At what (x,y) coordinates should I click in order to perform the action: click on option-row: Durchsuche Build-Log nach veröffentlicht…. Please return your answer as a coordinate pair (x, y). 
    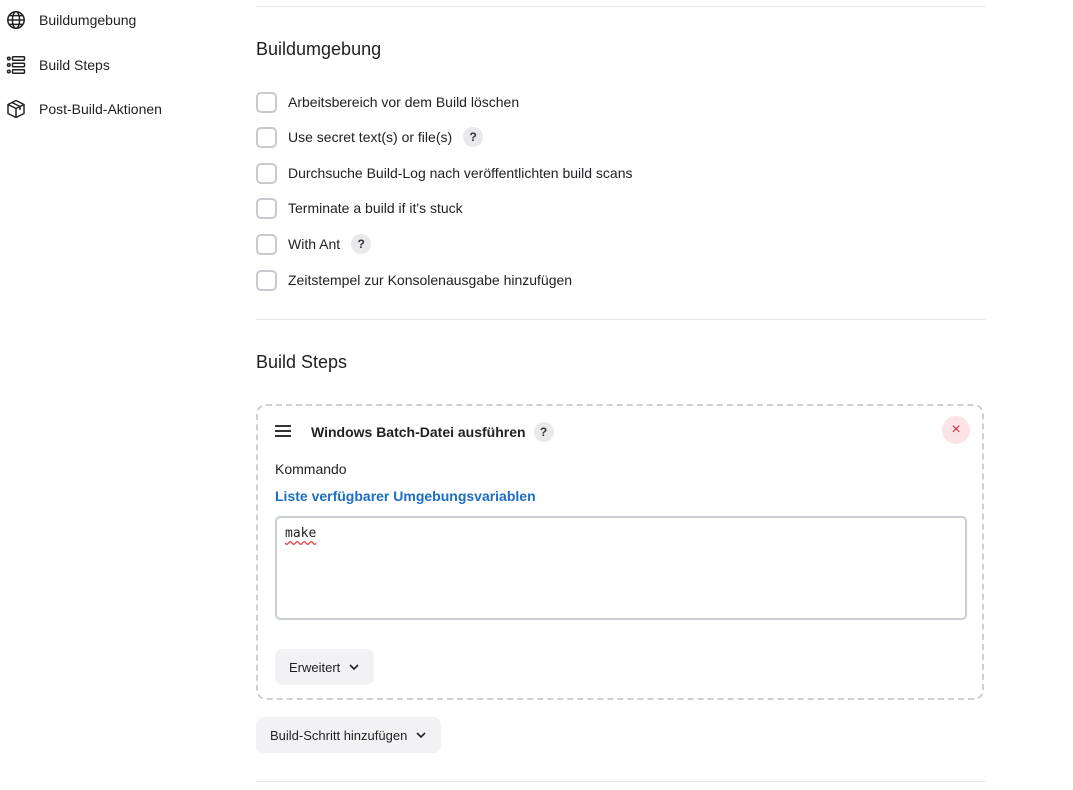
    Looking at the image, I should click on (444, 173).